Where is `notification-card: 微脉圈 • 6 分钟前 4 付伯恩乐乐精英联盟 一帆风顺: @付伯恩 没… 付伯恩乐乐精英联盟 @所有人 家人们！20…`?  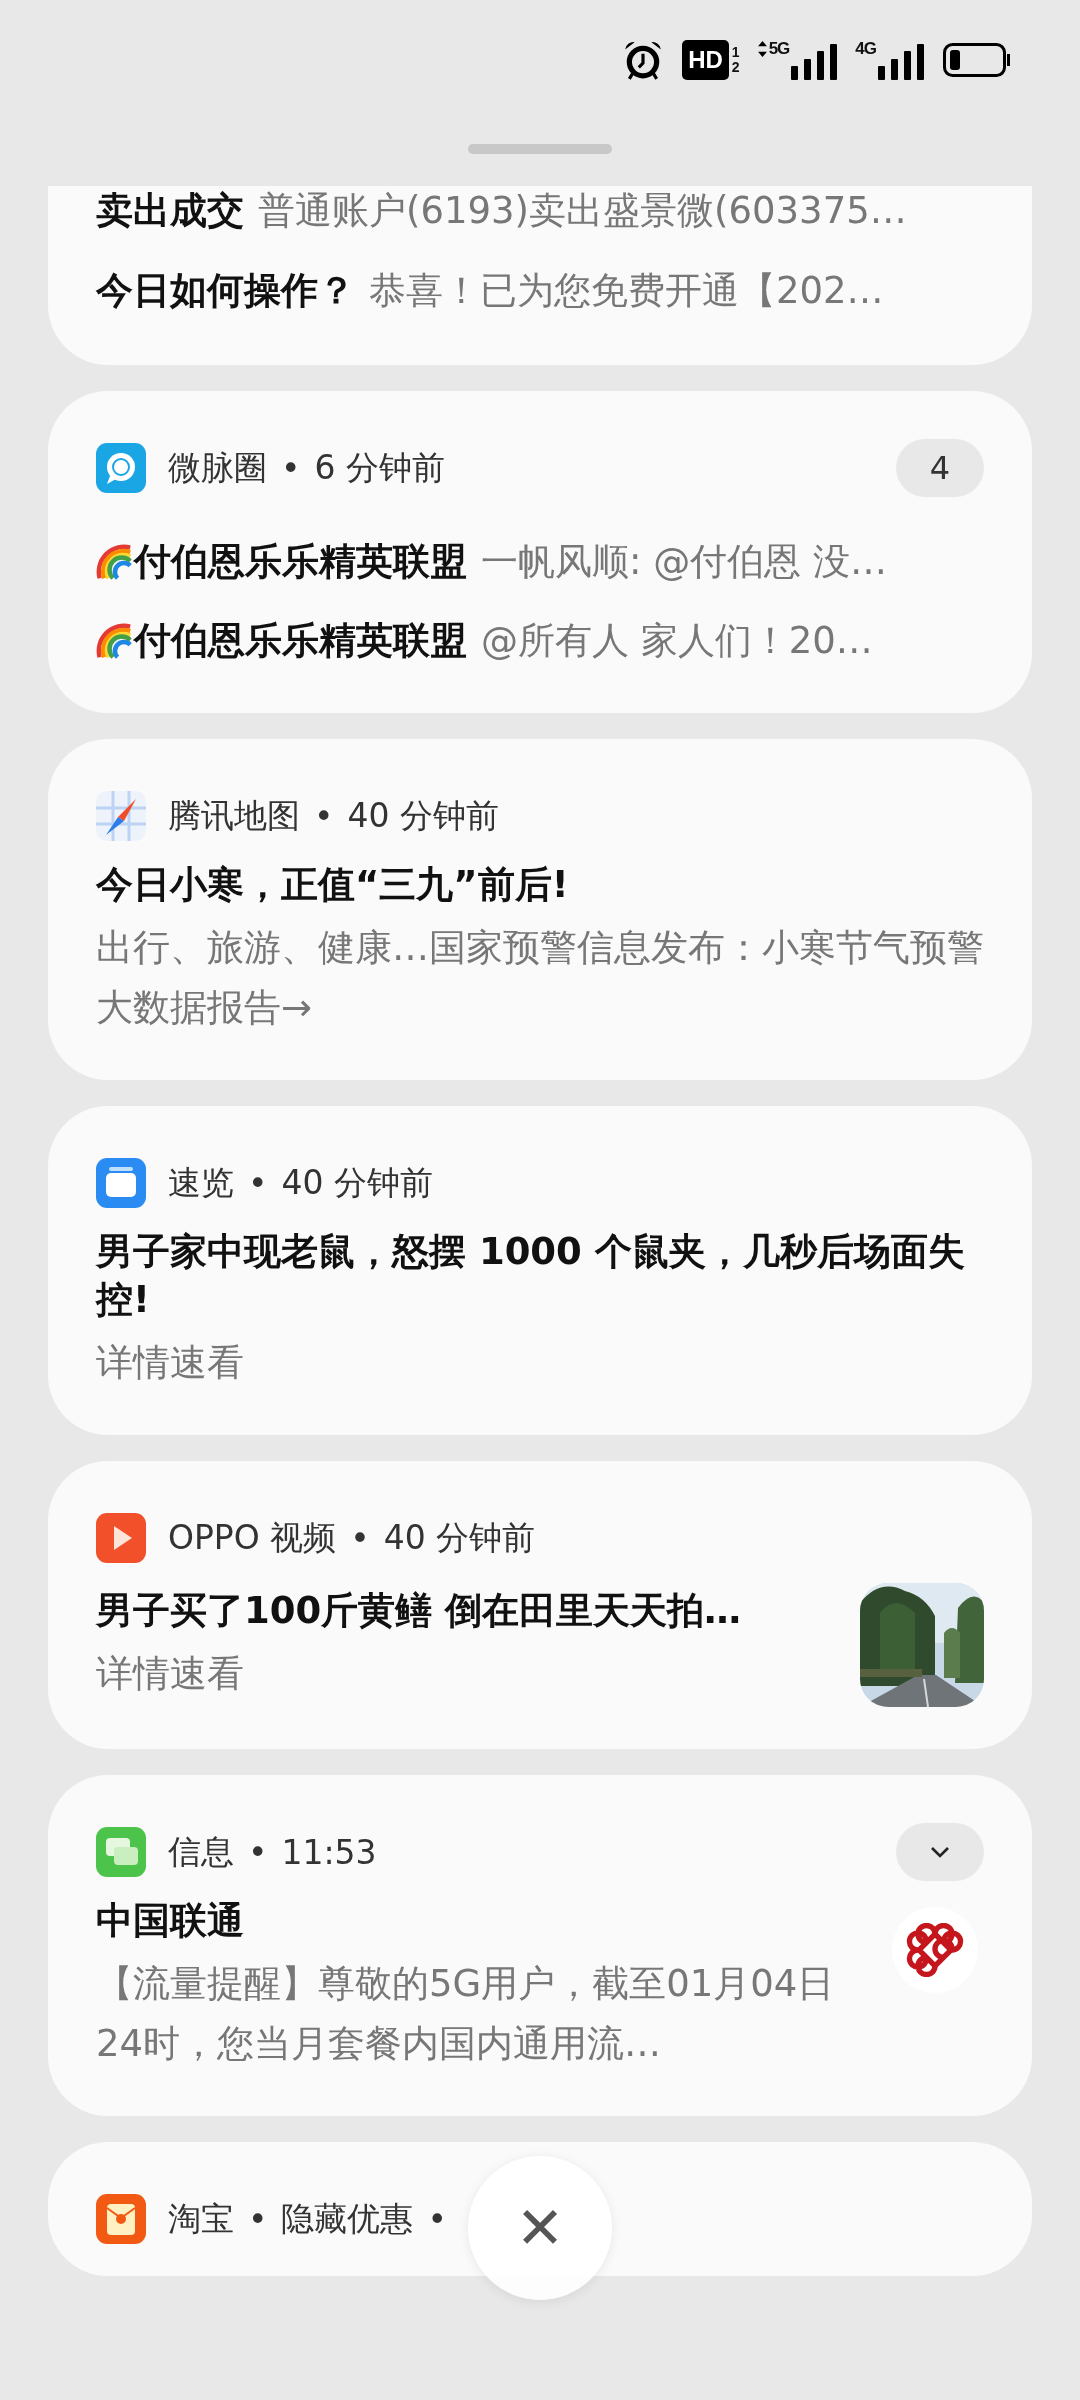 notification-card: 微脉圈 • 6 分钟前 4 付伯恩乐乐精英联盟 一帆风顺: @付伯恩 没… 付伯恩乐乐精英联盟 @所有人 家人们！20… is located at coordinates (540, 552).